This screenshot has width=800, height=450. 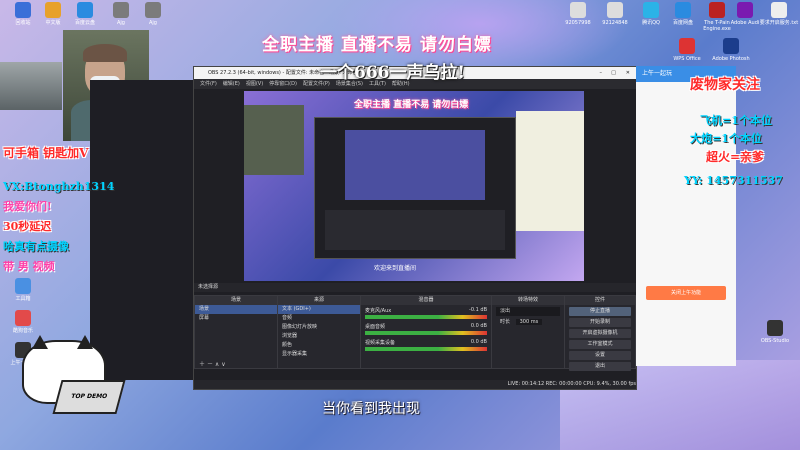 What do you see at coordinates (745, 23) in the screenshot?
I see `desktop-icon-label: Adobe Audi` at bounding box center [745, 23].